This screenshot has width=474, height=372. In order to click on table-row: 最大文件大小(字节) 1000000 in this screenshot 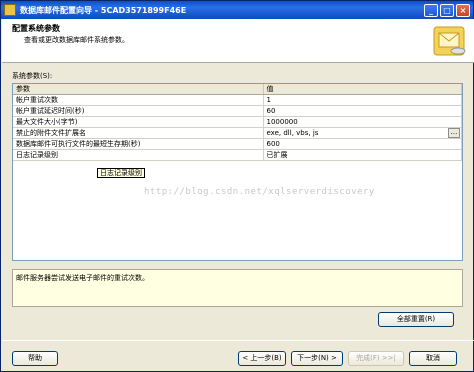, I will do `click(237, 122)`.